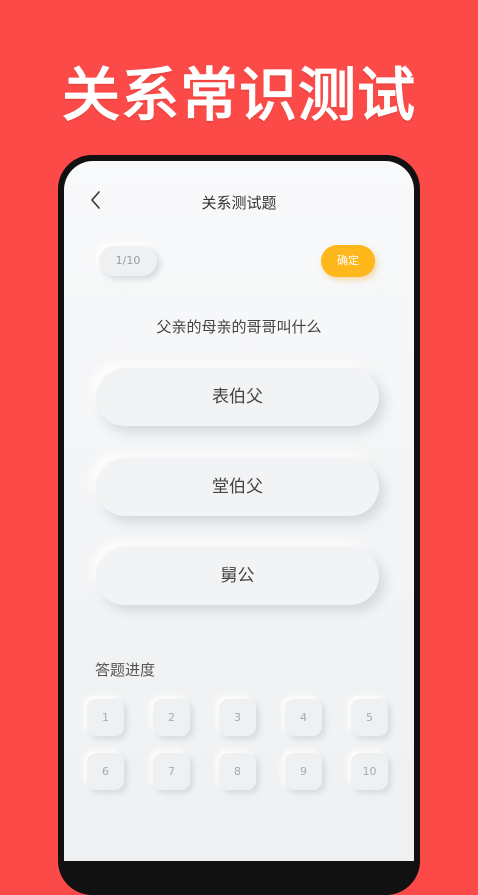 The width and height of the screenshot is (478, 895). I want to click on progress-item-10: 10, so click(369, 771).